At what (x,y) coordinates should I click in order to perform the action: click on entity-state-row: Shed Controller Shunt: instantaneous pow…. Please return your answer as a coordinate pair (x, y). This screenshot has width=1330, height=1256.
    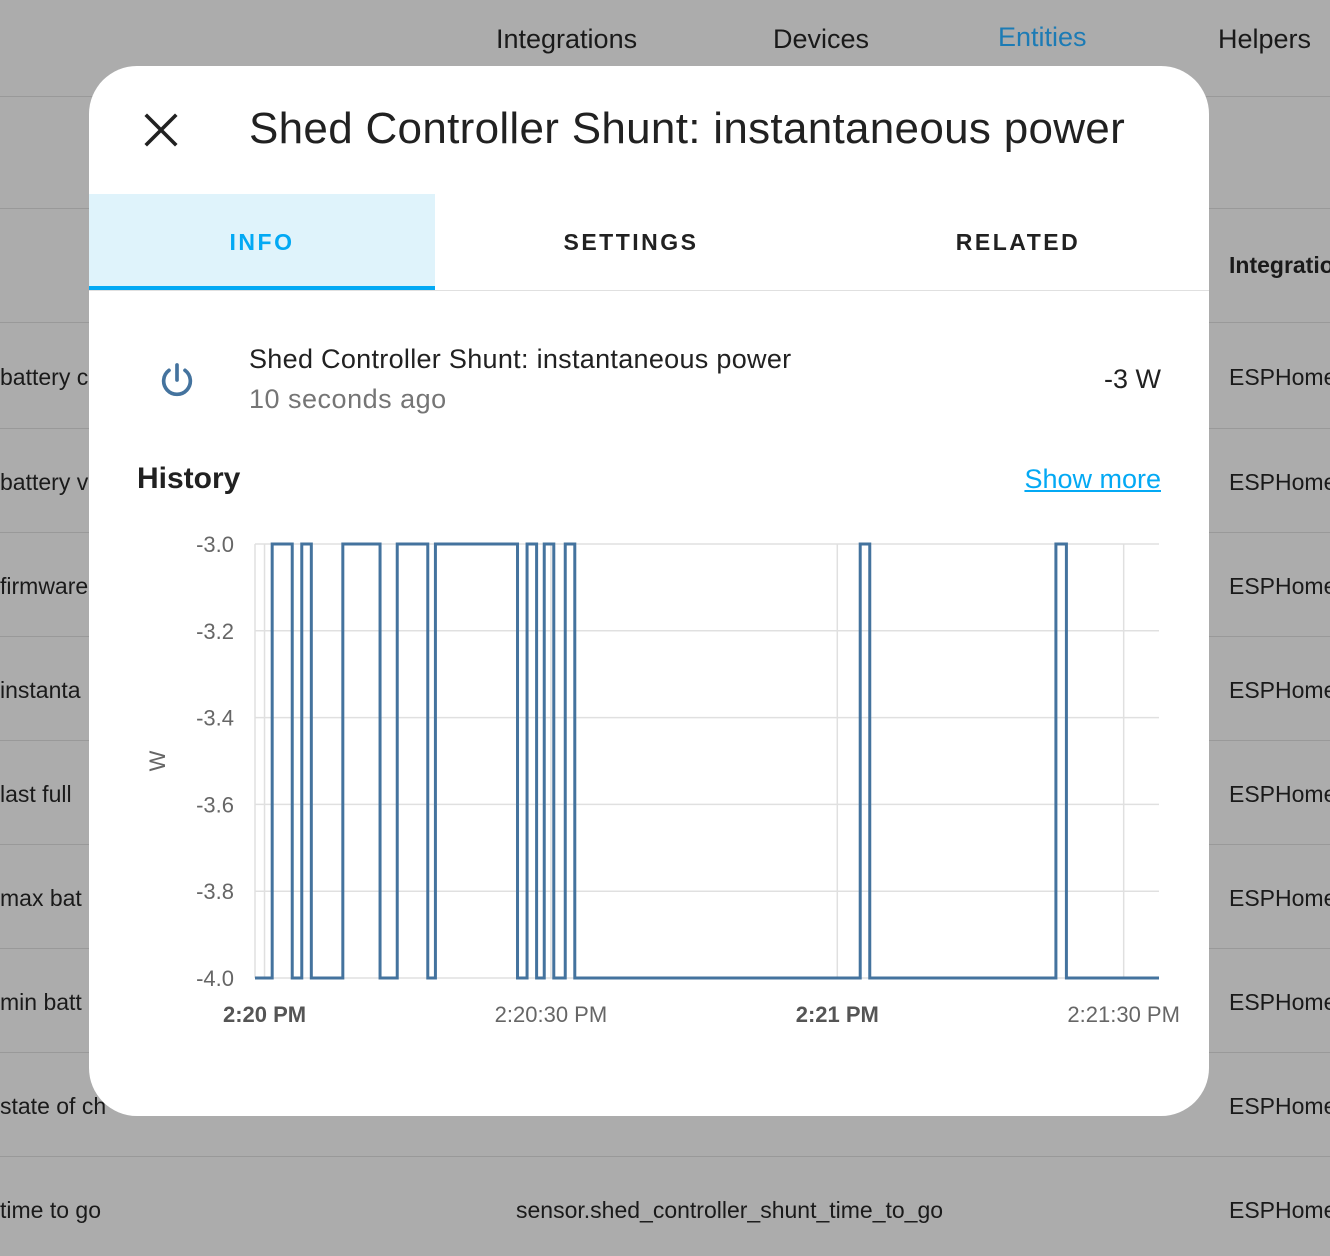
    Looking at the image, I should click on (649, 381).